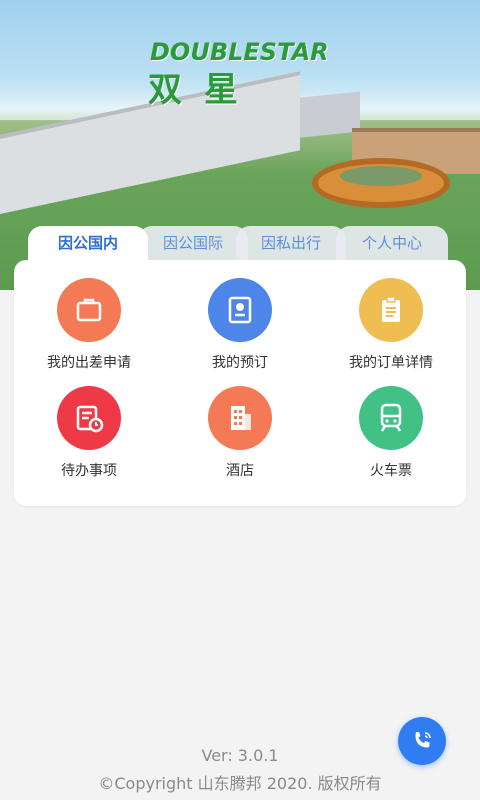 The image size is (480, 800). What do you see at coordinates (89, 363) in the screenshot?
I see `menu-item-label: 我的出差申请` at bounding box center [89, 363].